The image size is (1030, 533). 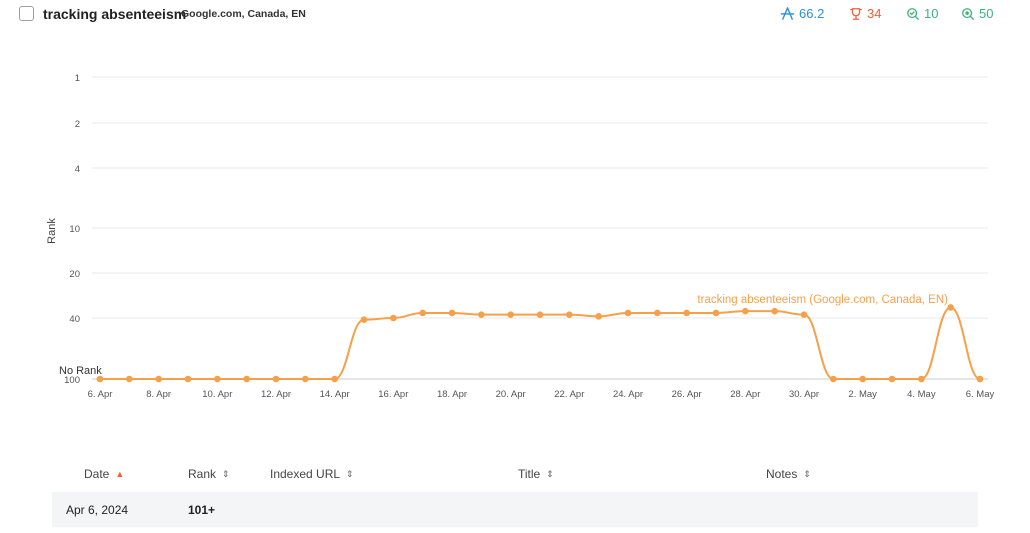 I want to click on best-rank-value: 34, so click(x=874, y=13).